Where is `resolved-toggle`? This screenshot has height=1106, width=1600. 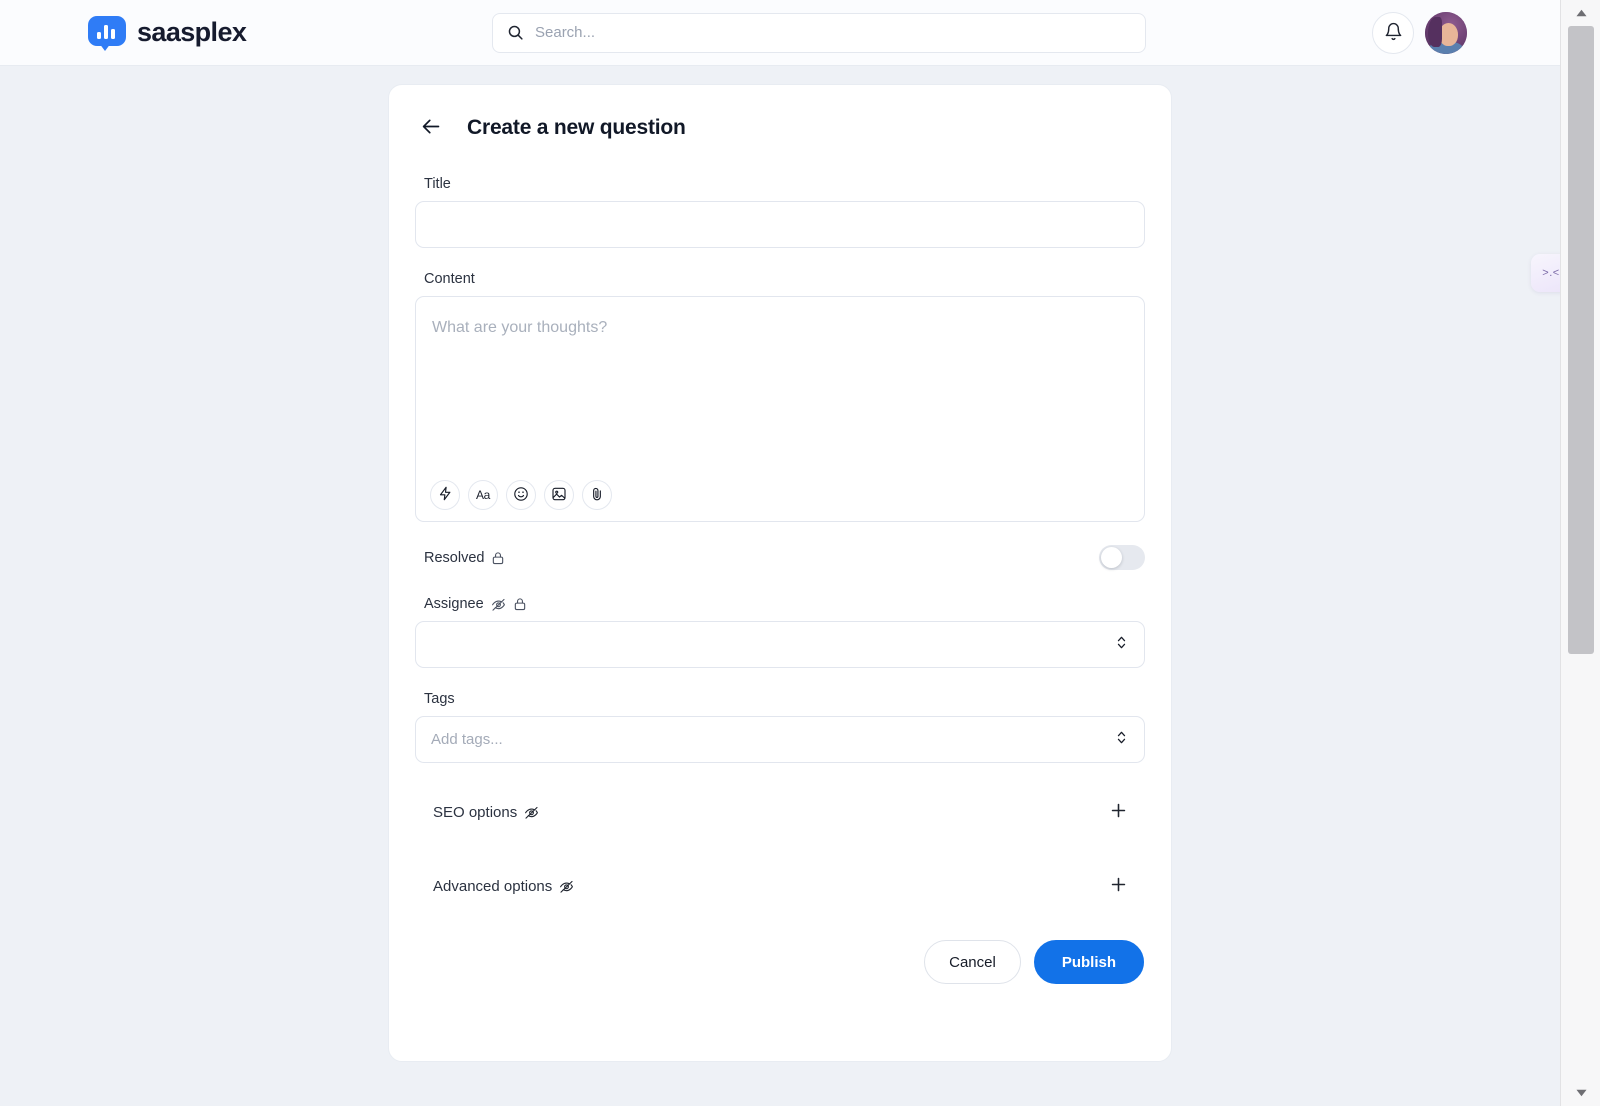
resolved-toggle is located at coordinates (1122, 557).